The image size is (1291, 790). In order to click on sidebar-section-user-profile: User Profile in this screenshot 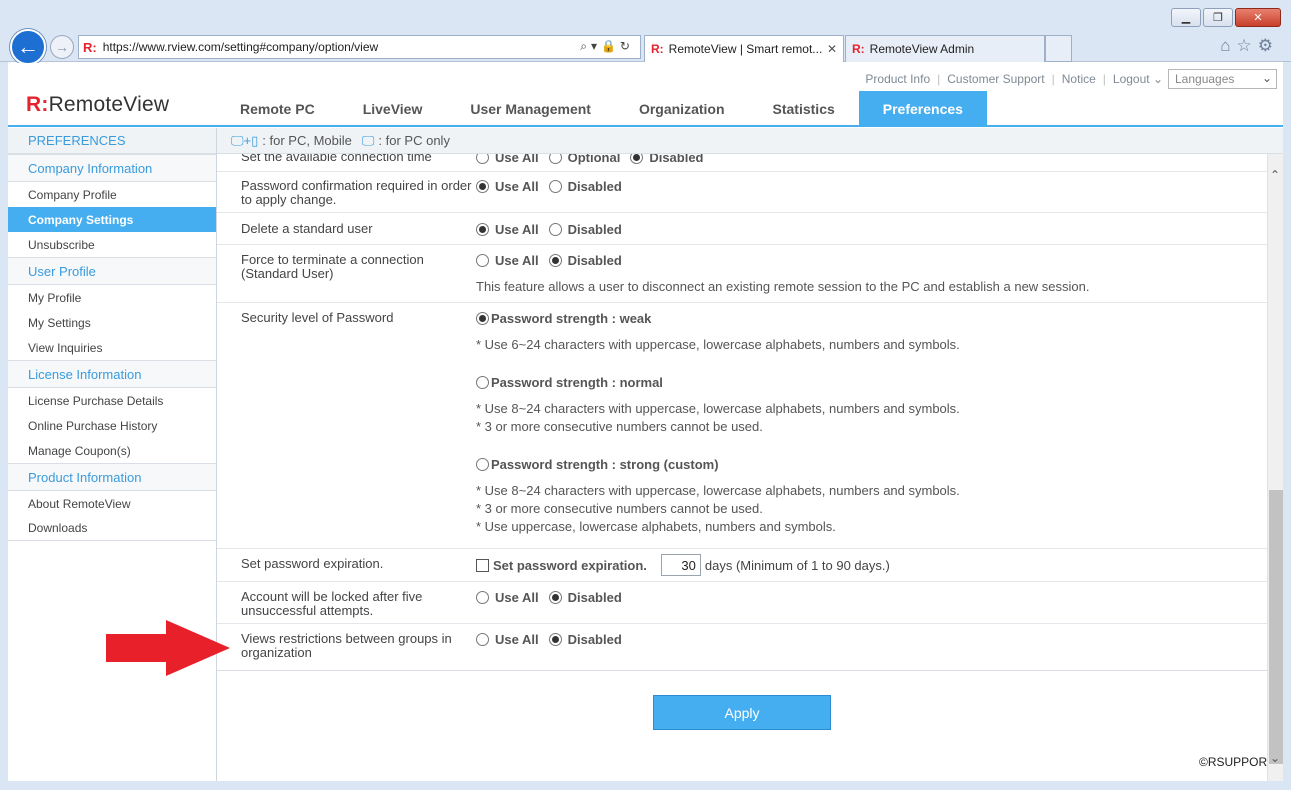, I will do `click(112, 271)`.